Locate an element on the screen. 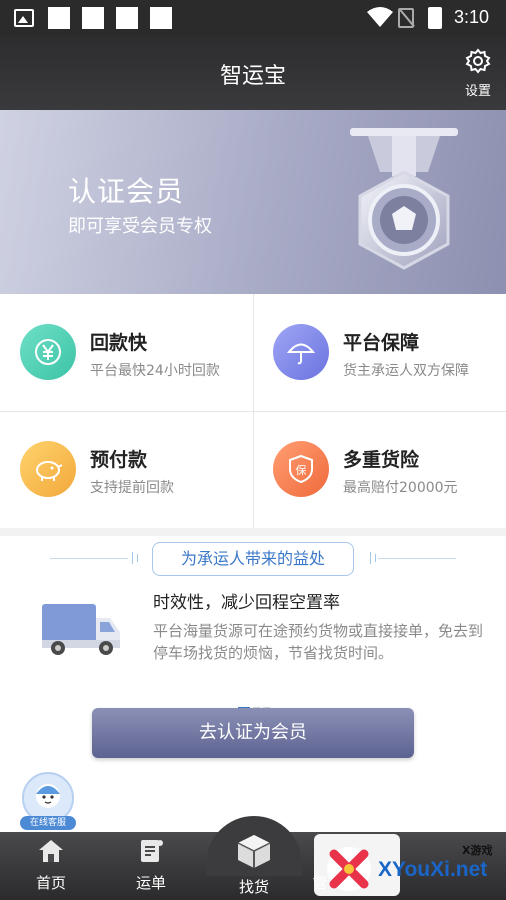  status-time: 3:10 is located at coordinates (472, 17).